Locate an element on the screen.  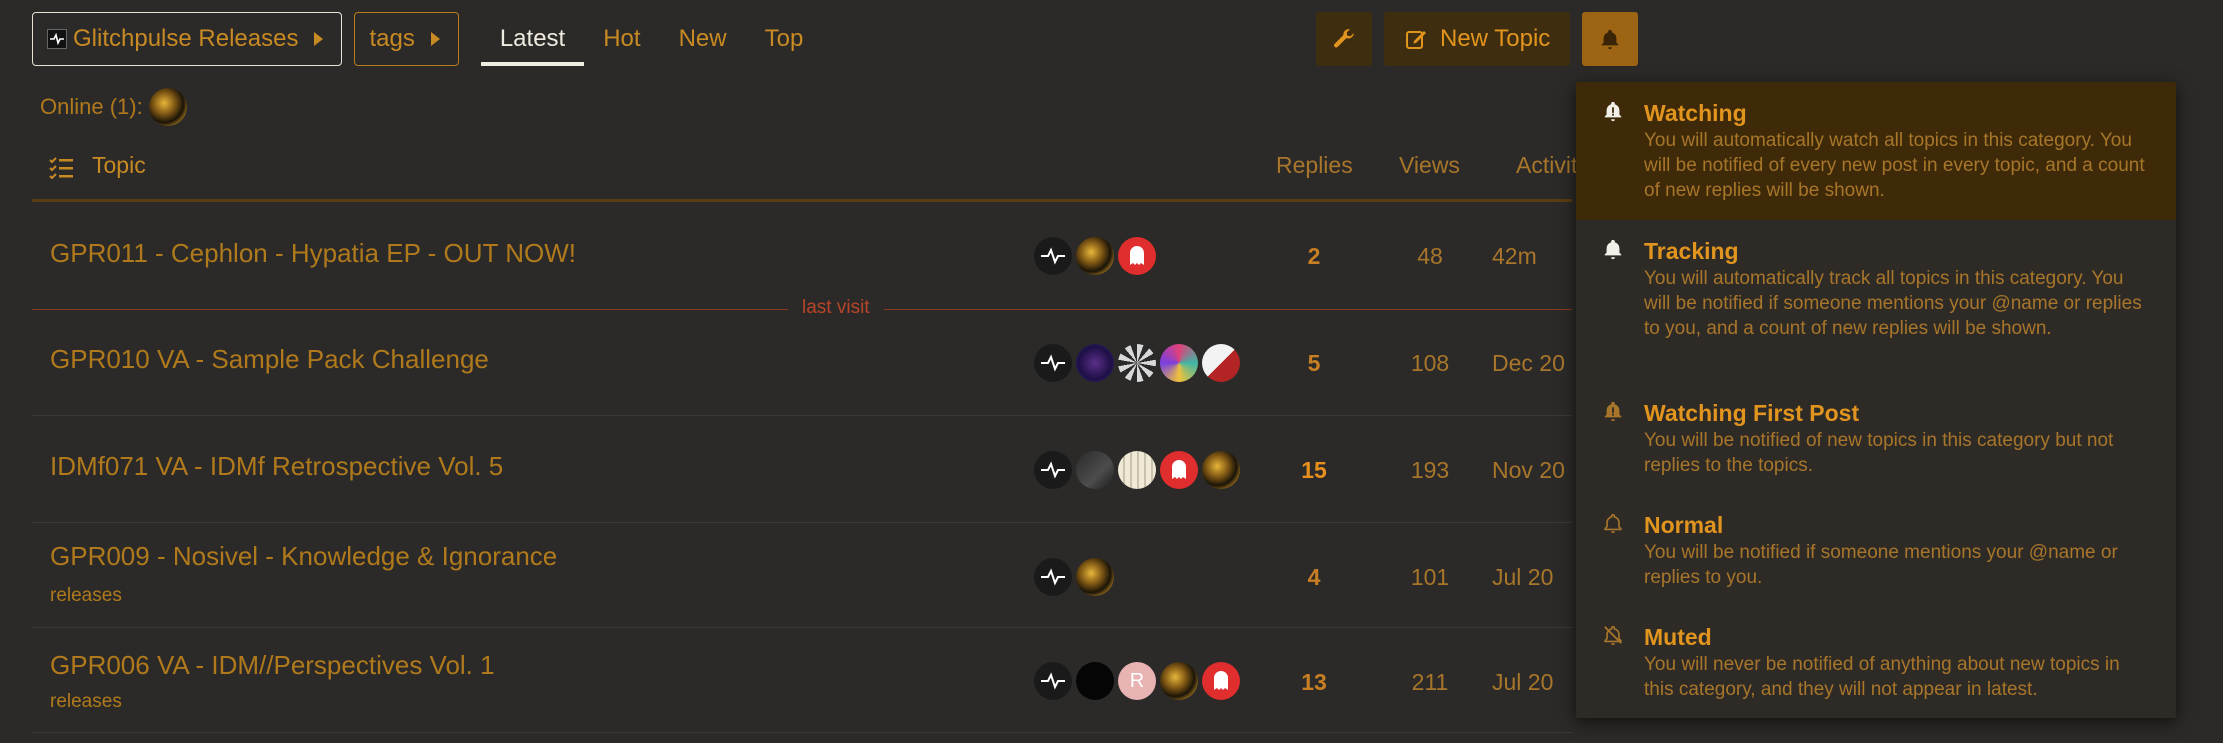
option-name: Normal is located at coordinates (1684, 525).